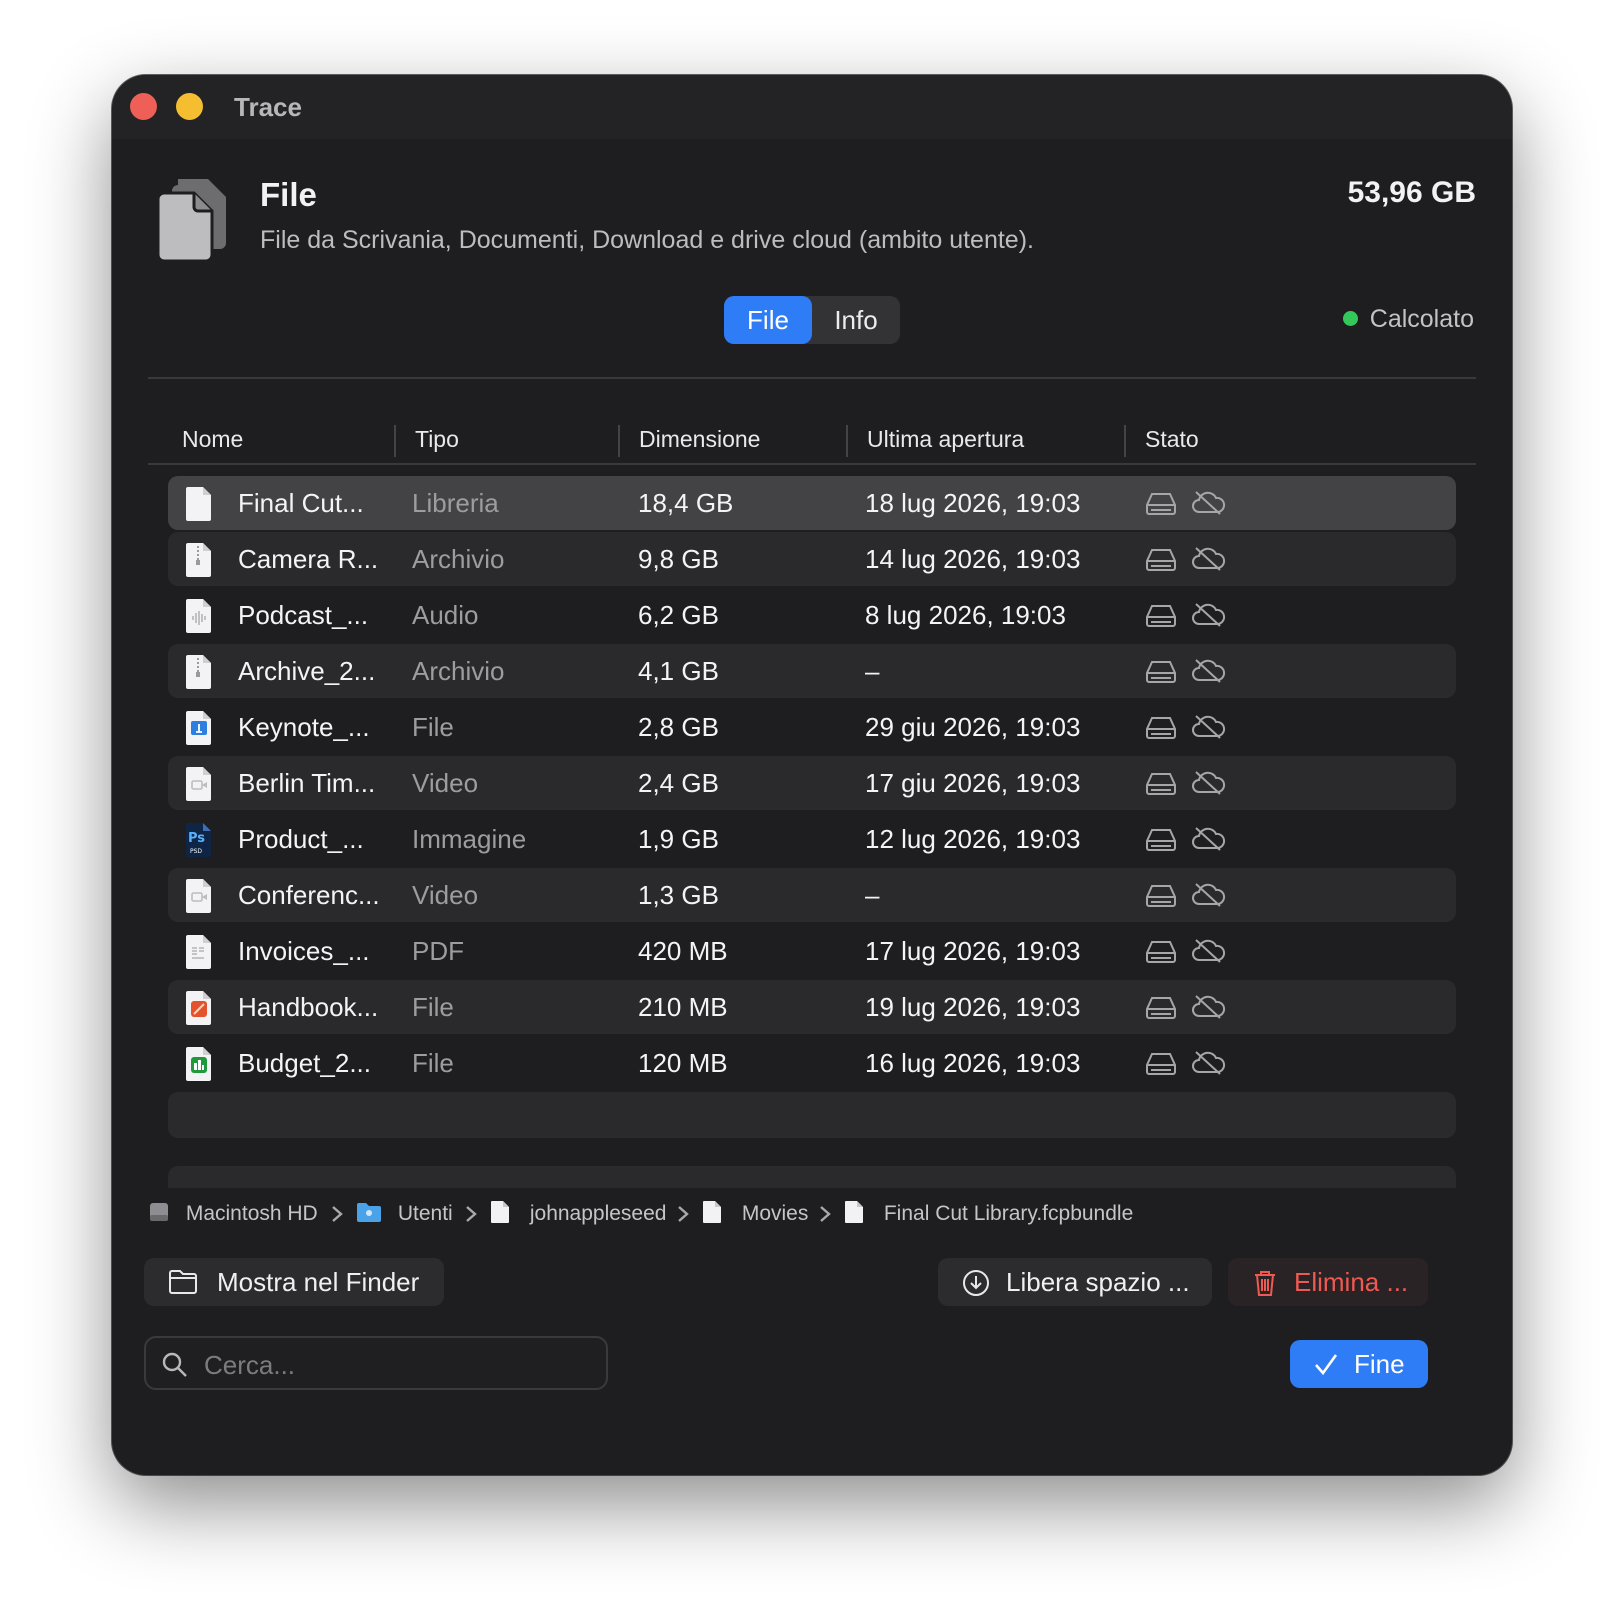 The image size is (1624, 1624). What do you see at coordinates (198, 616) in the screenshot?
I see `audio-file-icon` at bounding box center [198, 616].